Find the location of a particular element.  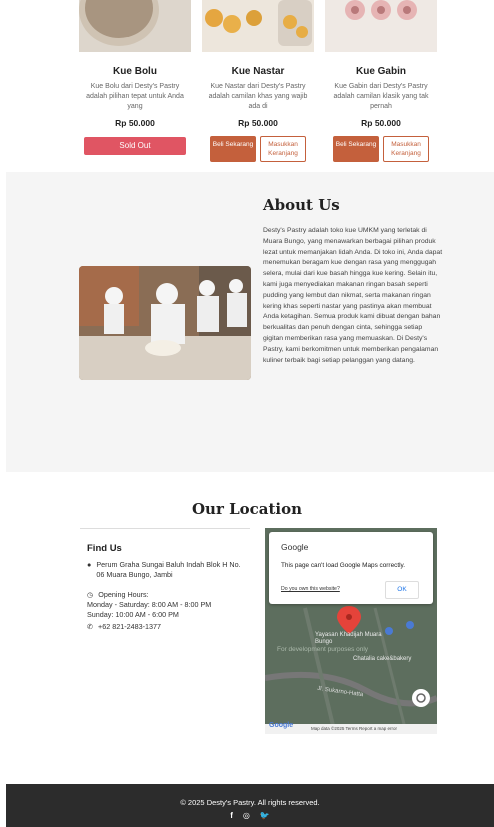

about-photo-bakers is located at coordinates (165, 323).